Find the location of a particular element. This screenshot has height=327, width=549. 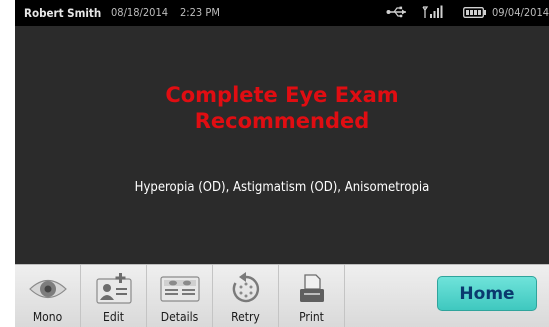

retry-icon is located at coordinates (245, 287).